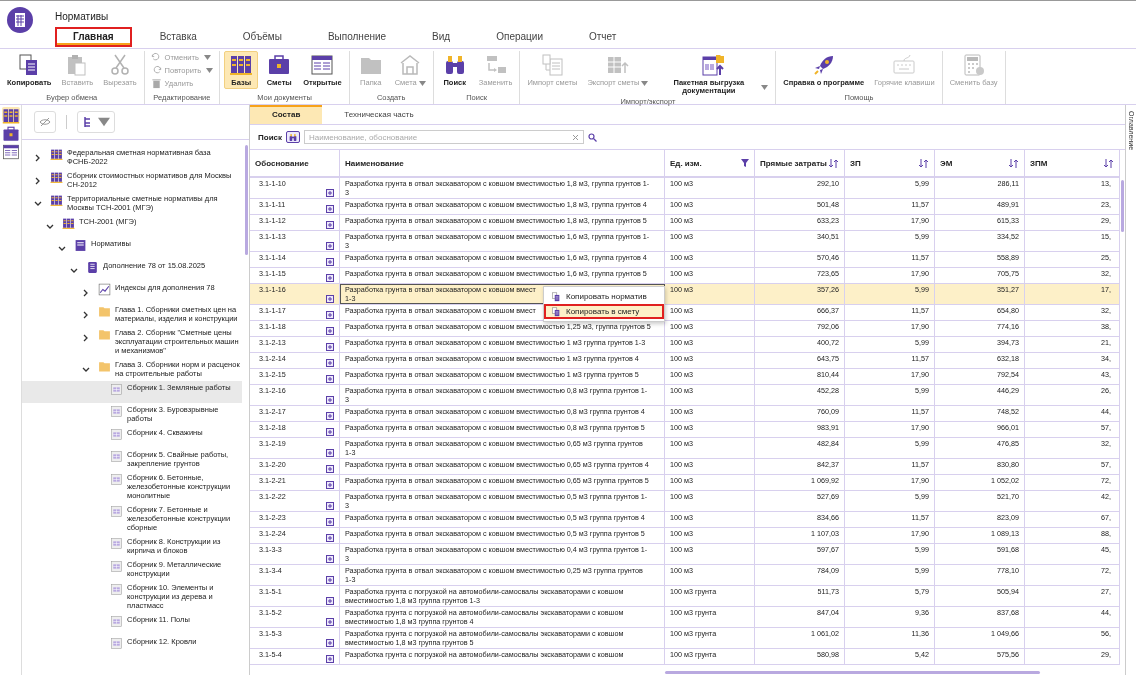  I want to click on search-icon, so click(592, 137).